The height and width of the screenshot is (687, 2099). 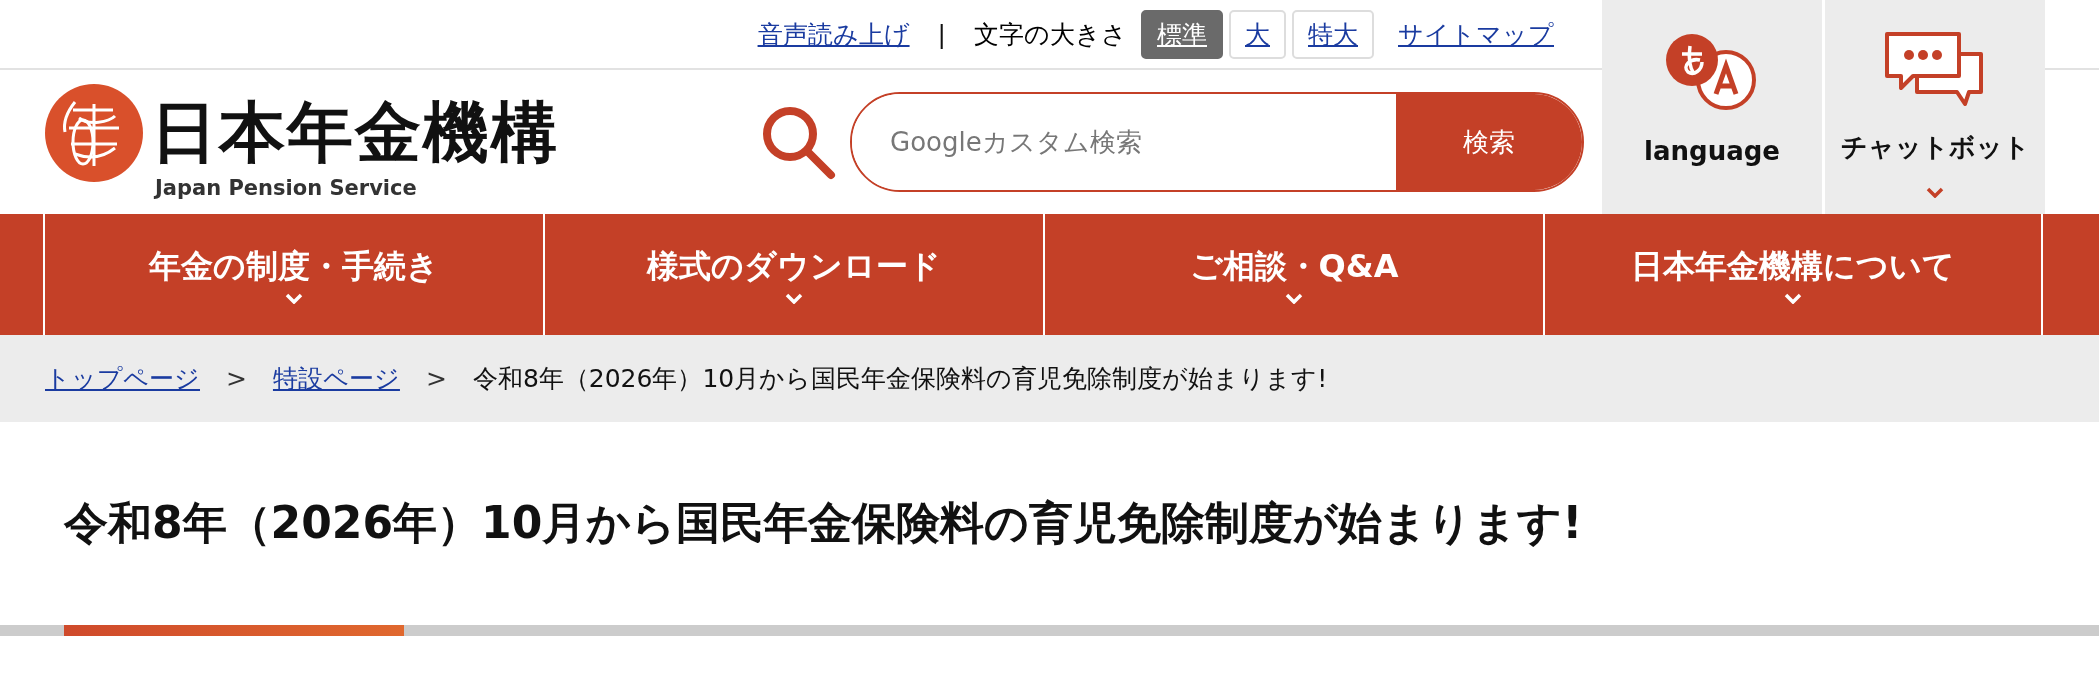 What do you see at coordinates (900, 379) in the screenshot?
I see `breadcrumb-current: 令和8年（2026年）10月から国民年金保険料の育児免除制度が始まります!` at bounding box center [900, 379].